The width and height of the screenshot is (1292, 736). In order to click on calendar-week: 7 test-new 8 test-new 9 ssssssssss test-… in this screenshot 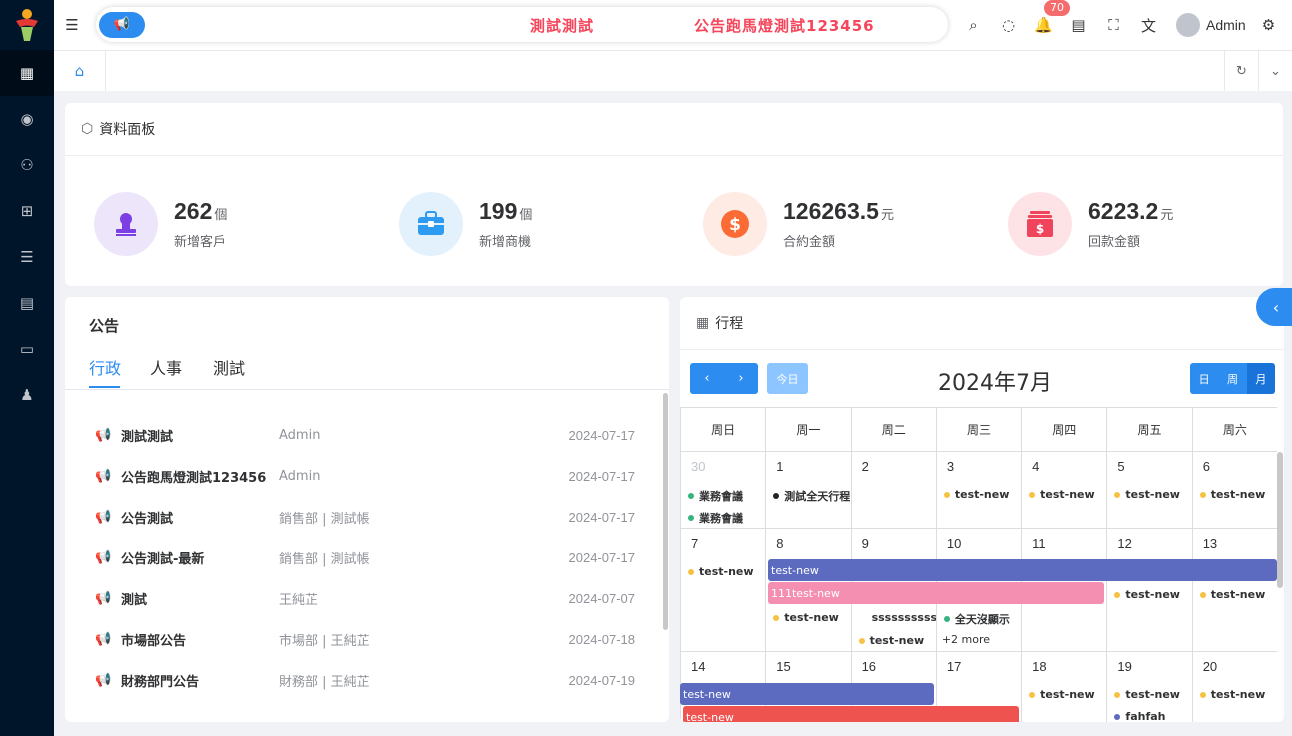, I will do `click(978, 590)`.